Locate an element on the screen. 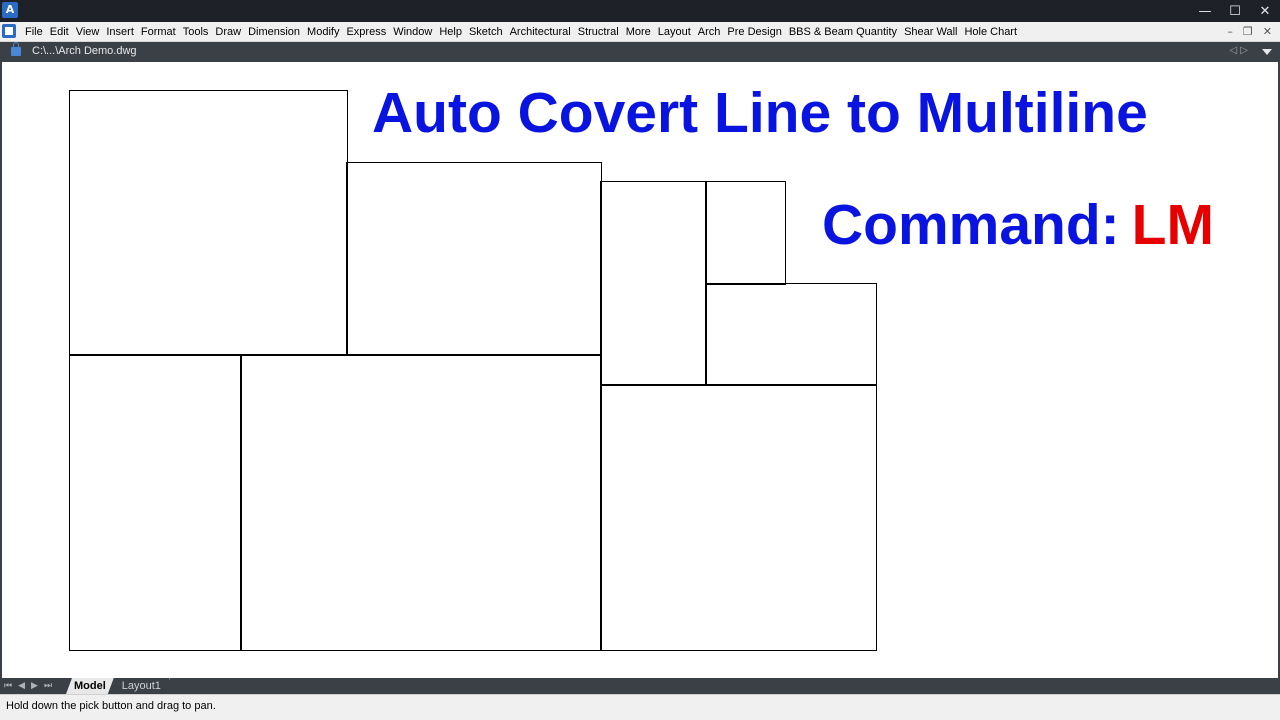 Image resolution: width=1280 pixels, height=720 pixels. first-layout-icon: ⏮ is located at coordinates (8, 686).